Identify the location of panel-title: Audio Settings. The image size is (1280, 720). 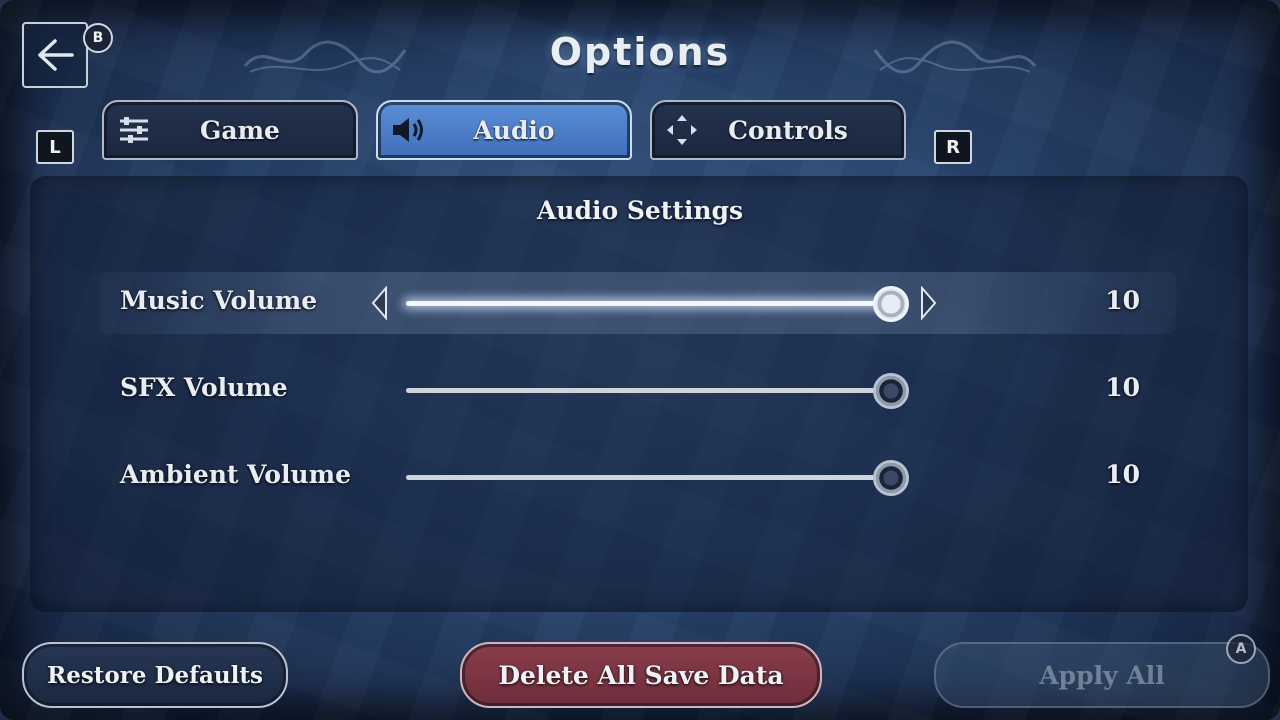
(640, 210).